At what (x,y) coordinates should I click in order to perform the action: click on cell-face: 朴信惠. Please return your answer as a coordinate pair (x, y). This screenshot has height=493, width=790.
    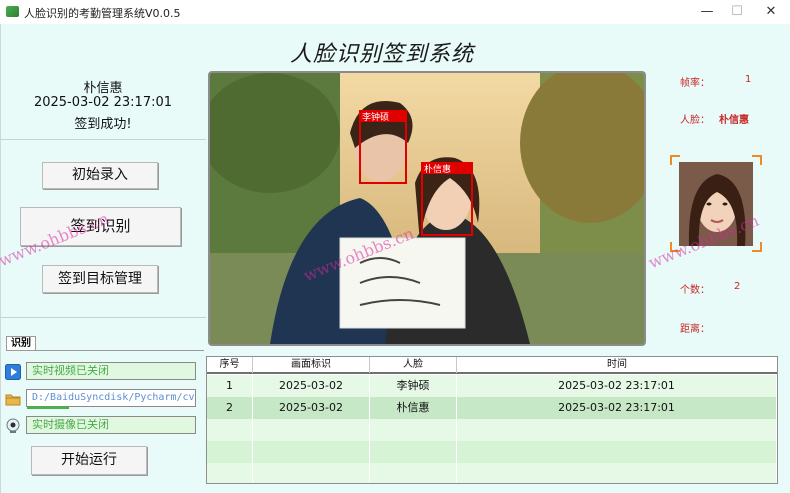
    Looking at the image, I should click on (413, 408).